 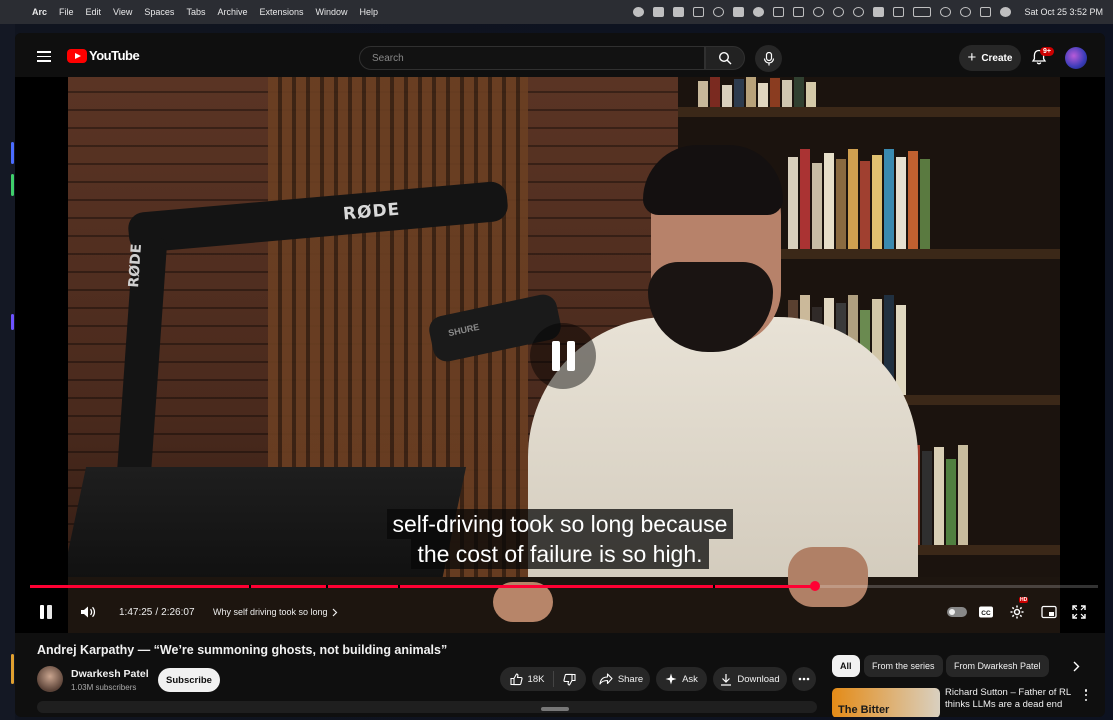 I want to click on butterfly-icon, so click(x=659, y=12).